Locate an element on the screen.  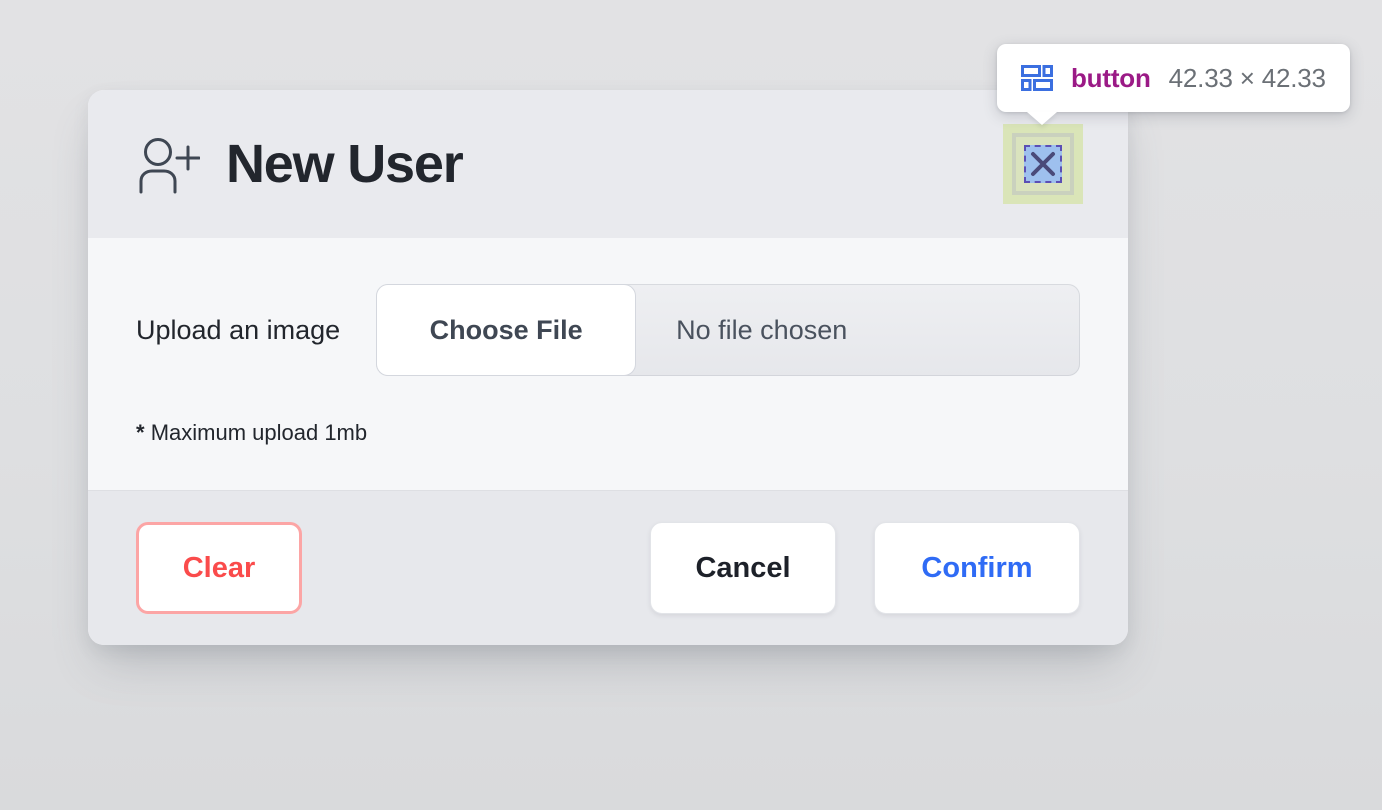
modal-header-left: New User is located at coordinates (300, 164).